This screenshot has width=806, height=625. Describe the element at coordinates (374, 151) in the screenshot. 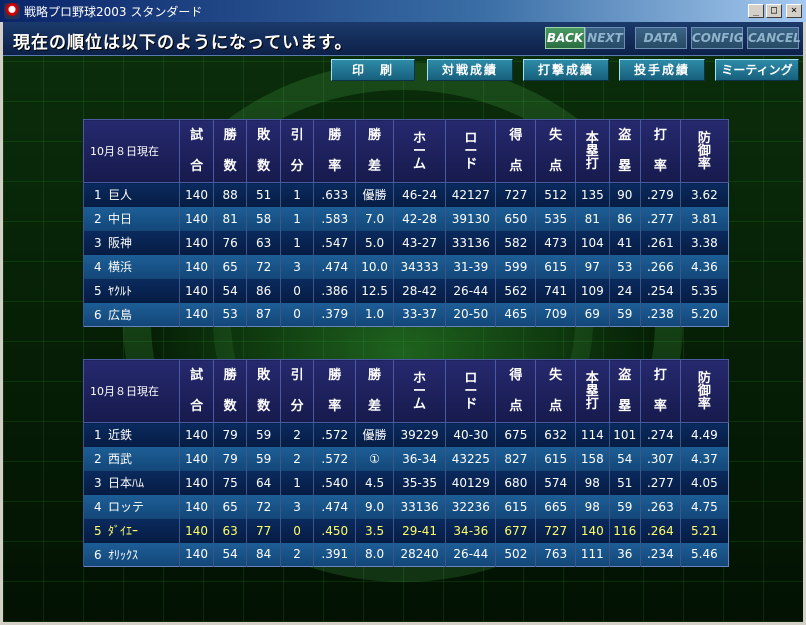

I see `col-gb: 勝差` at that location.